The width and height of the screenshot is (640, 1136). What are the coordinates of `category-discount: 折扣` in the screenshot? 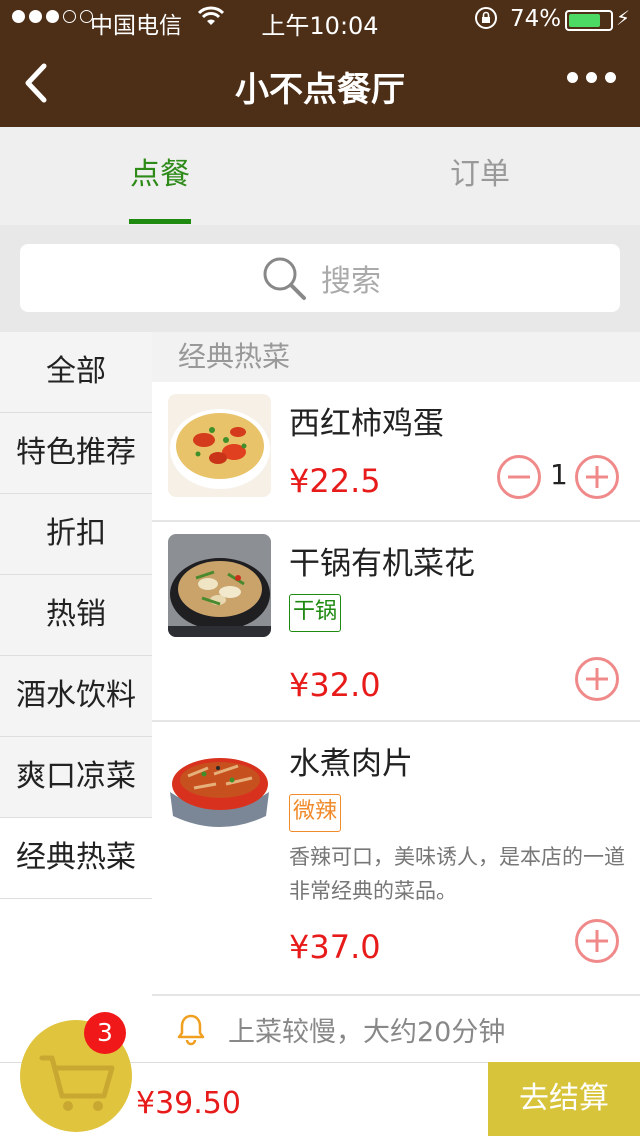 It's located at (76, 534).